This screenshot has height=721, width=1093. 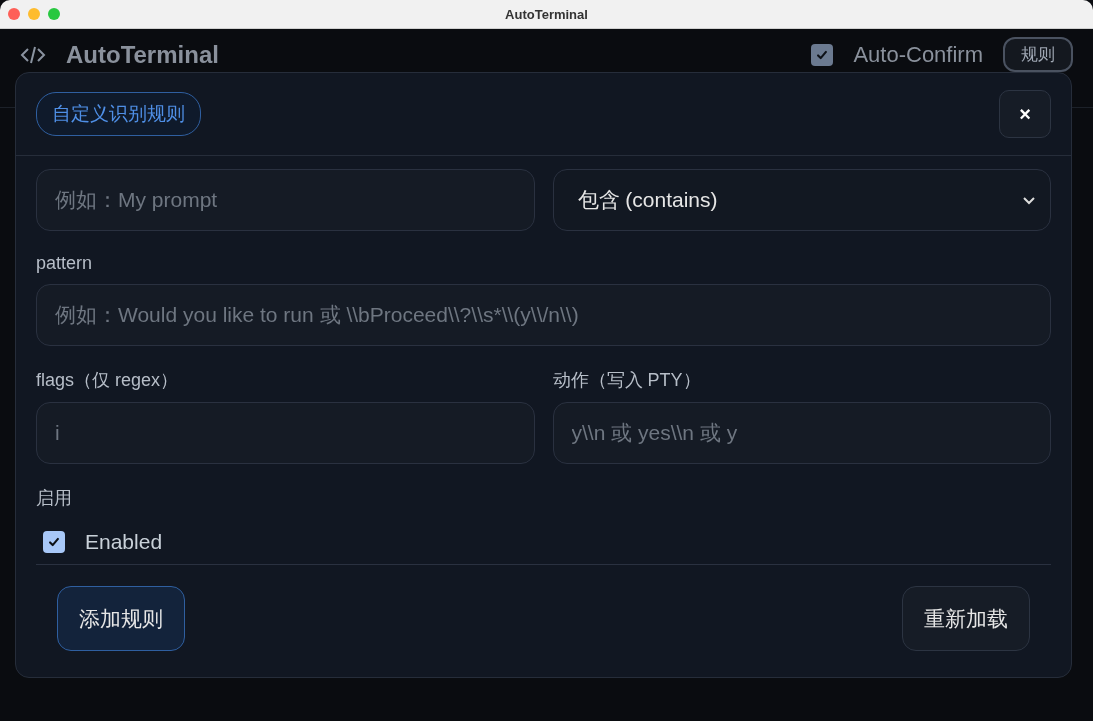 What do you see at coordinates (54, 498) in the screenshot?
I see `enabled-label: 启用` at bounding box center [54, 498].